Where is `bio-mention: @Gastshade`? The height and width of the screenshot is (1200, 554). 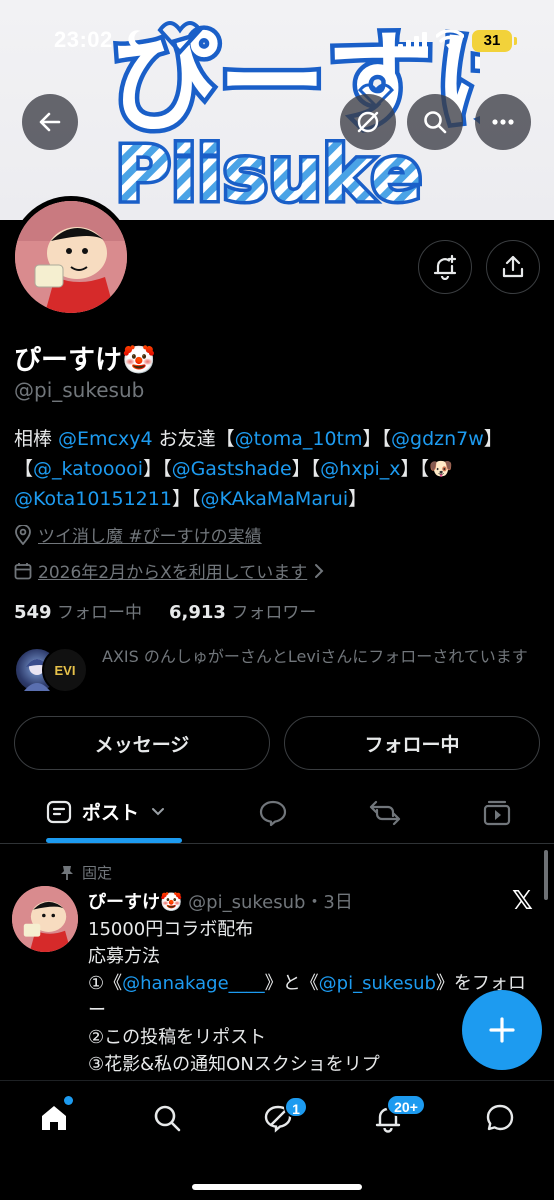
bio-mention: @Gastshade is located at coordinates (232, 469).